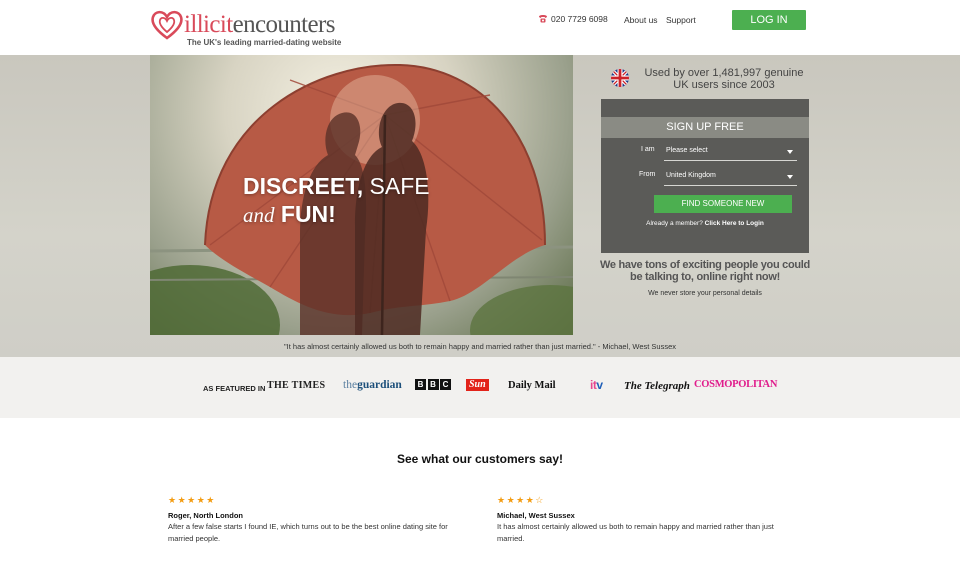 This screenshot has width=960, height=561. Describe the element at coordinates (769, 20) in the screenshot. I see `login-button: LOG IN` at that location.